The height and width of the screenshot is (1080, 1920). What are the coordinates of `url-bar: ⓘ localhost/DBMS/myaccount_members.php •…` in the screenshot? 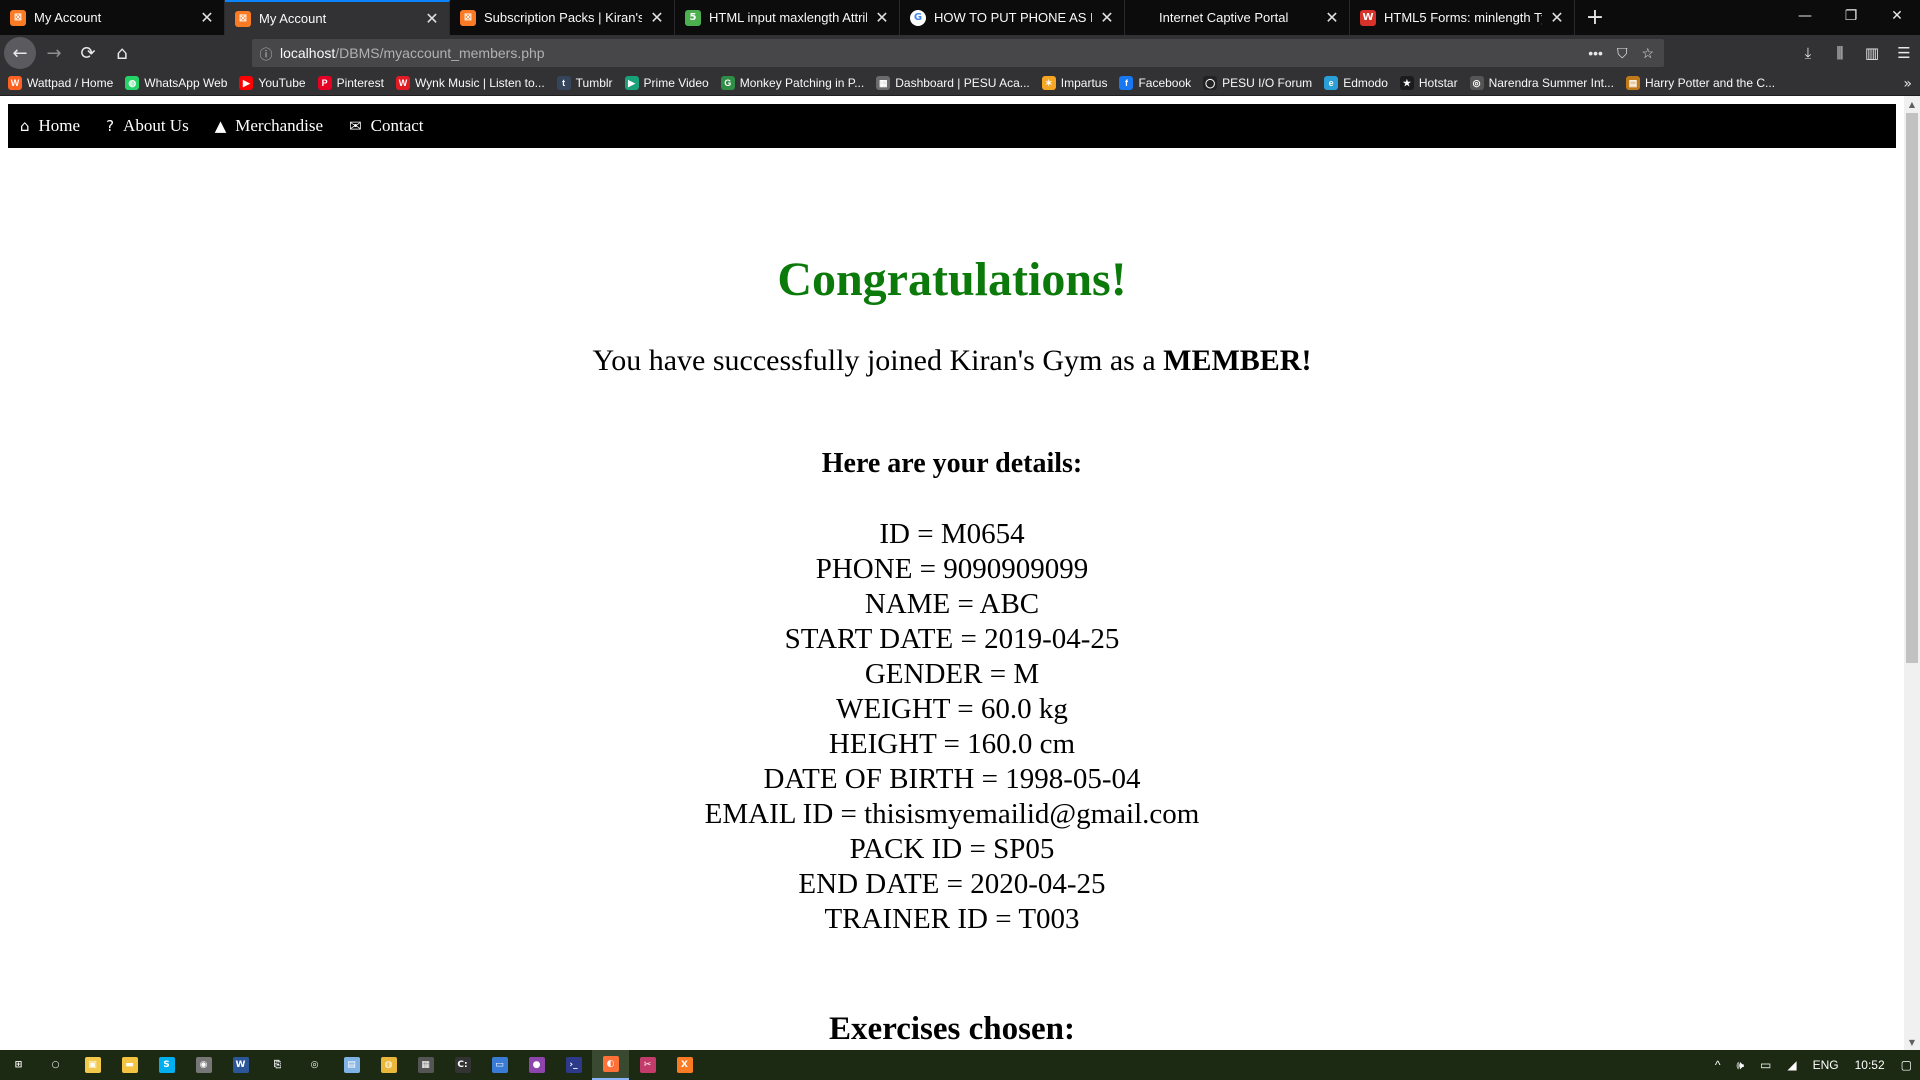 It's located at (958, 53).